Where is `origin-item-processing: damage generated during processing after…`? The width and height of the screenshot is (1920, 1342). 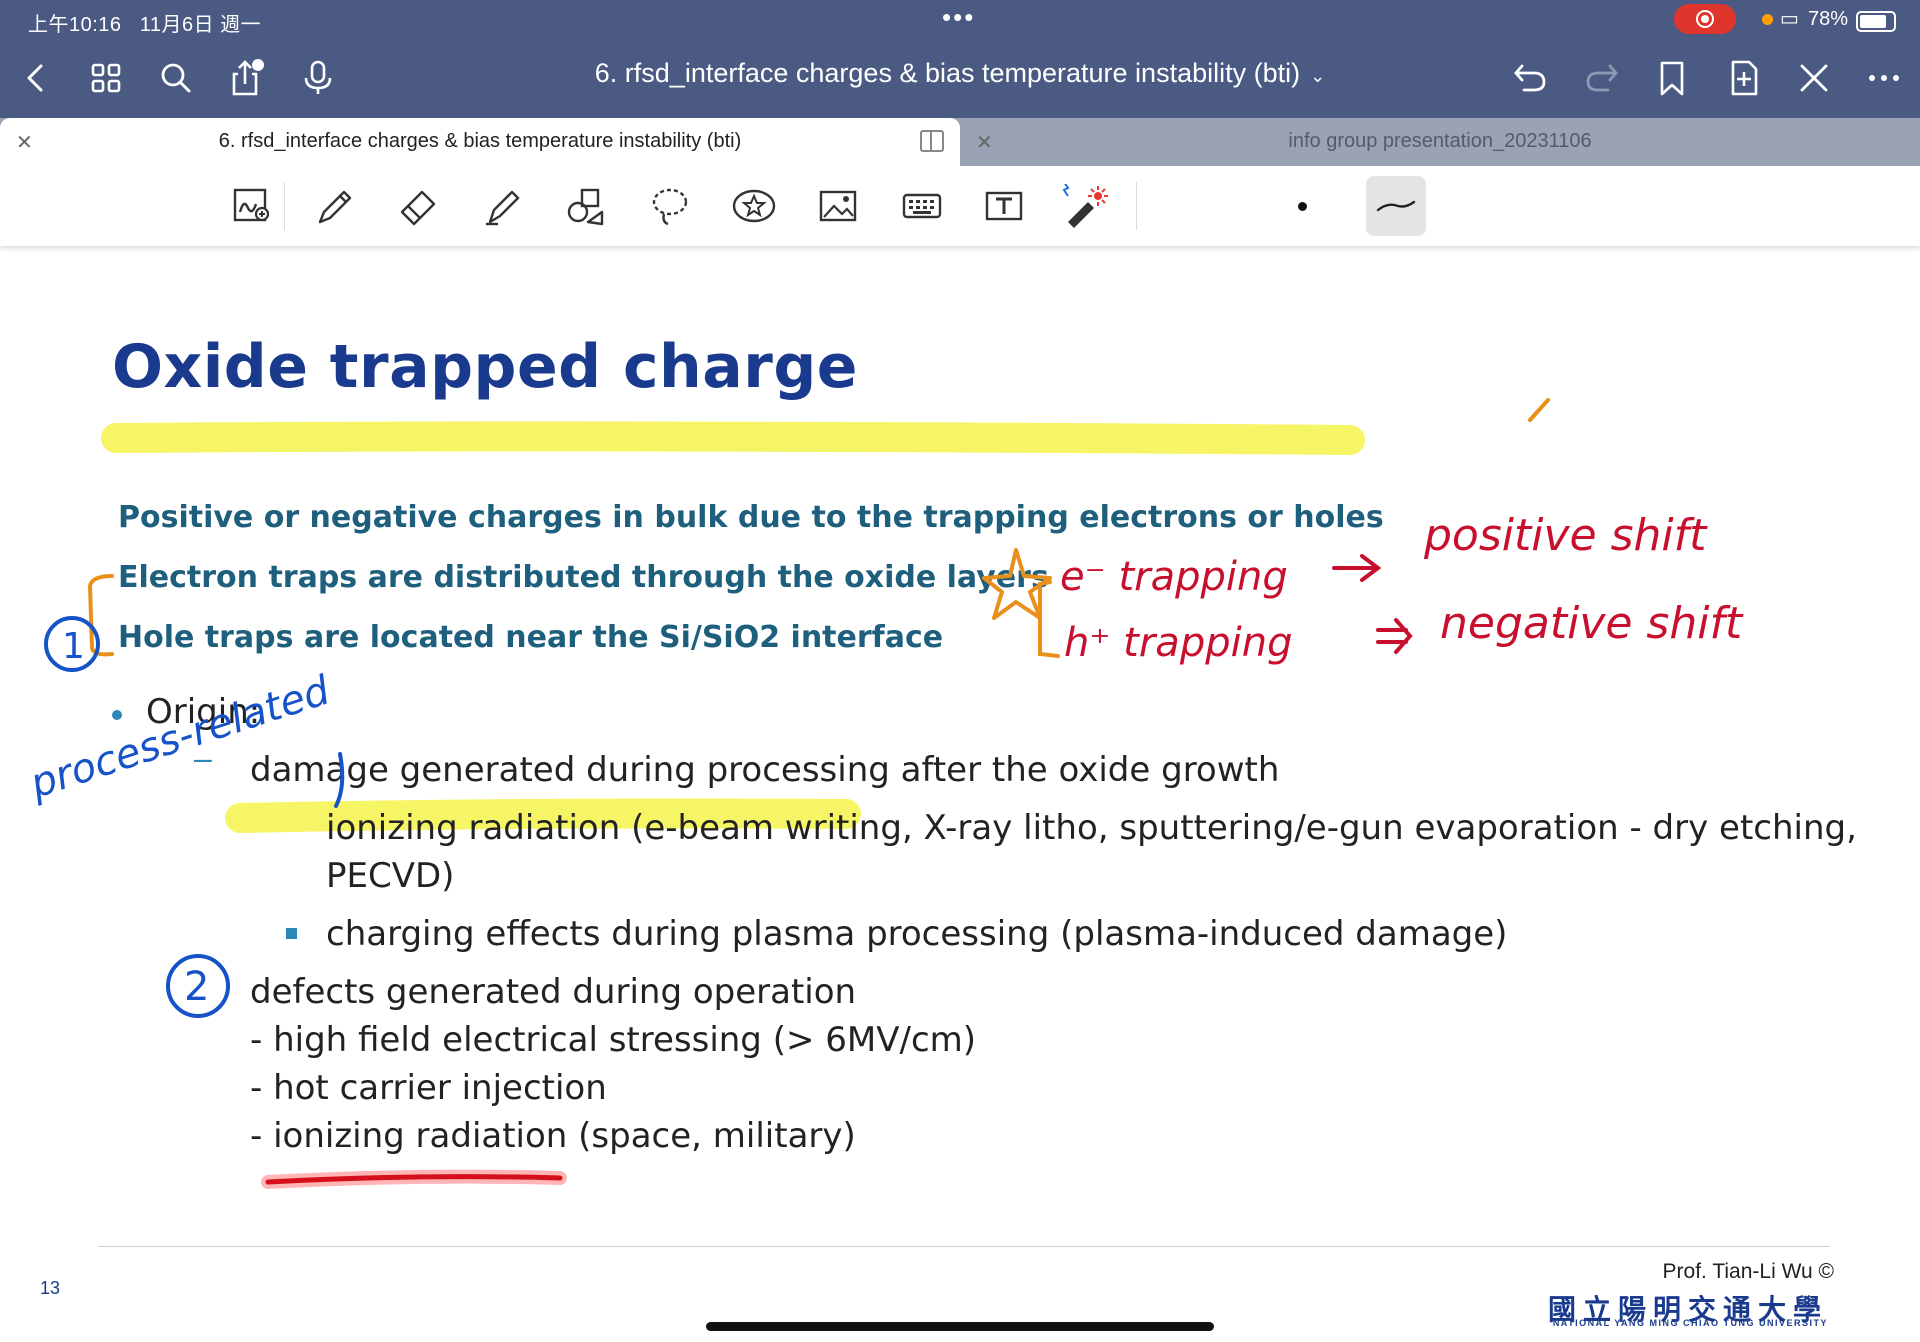
origin-item-processing: damage generated during processing after… is located at coordinates (765, 770).